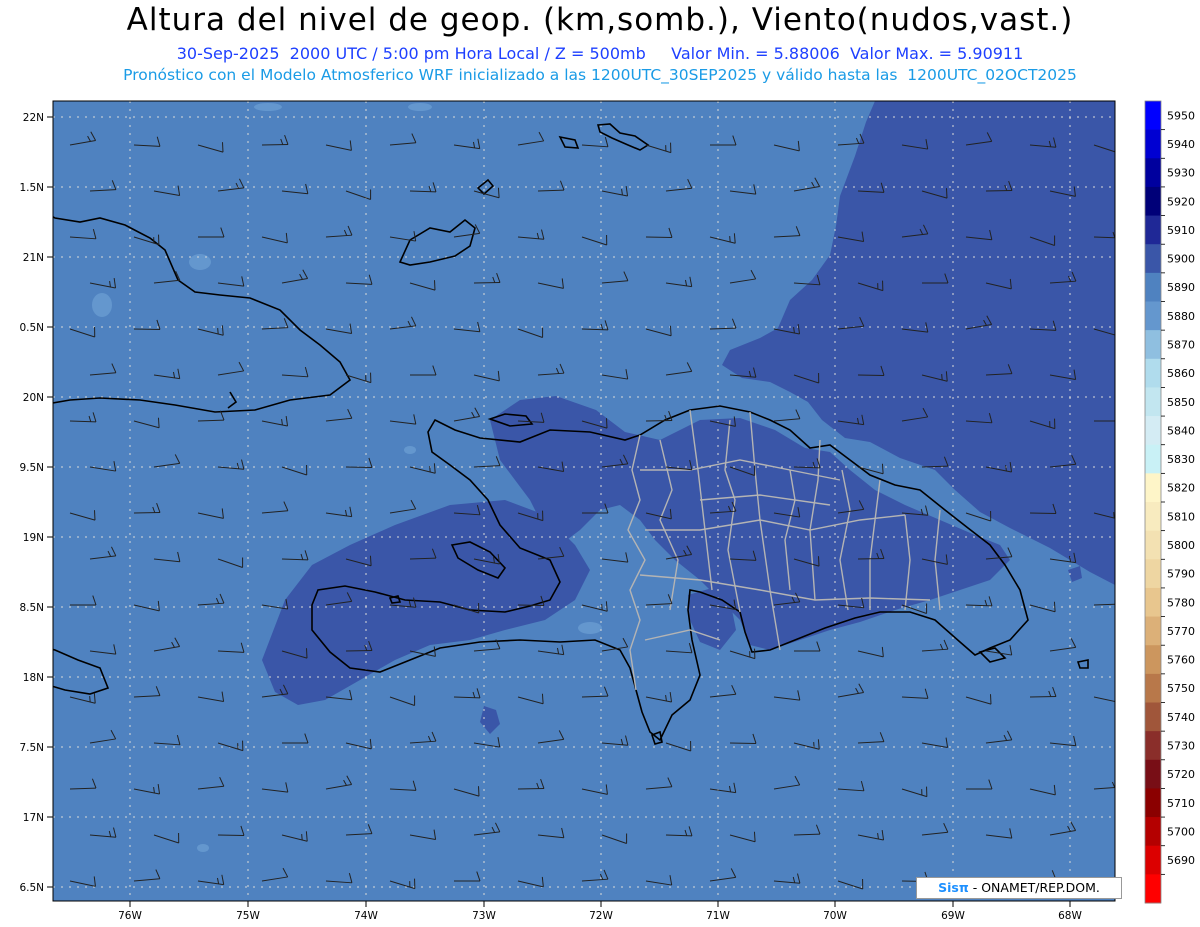  I want to click on colorbar-level-label: 5750, so click(1181, 688).